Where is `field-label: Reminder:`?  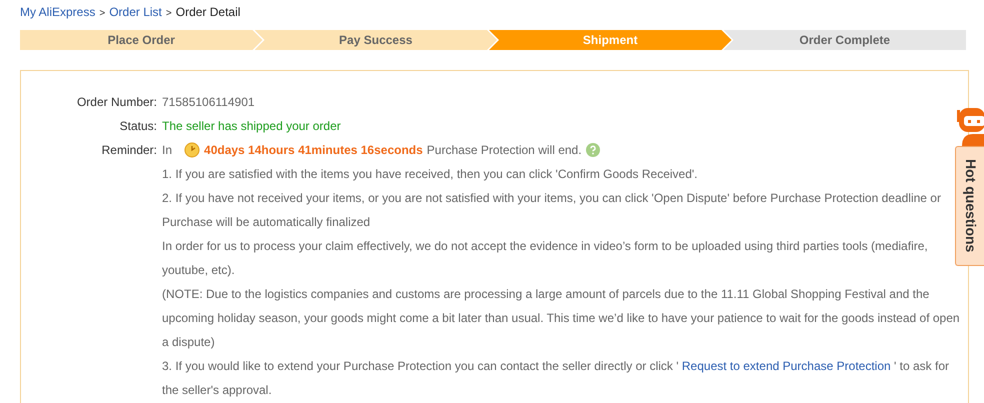
field-label: Reminder: is located at coordinates (128, 150).